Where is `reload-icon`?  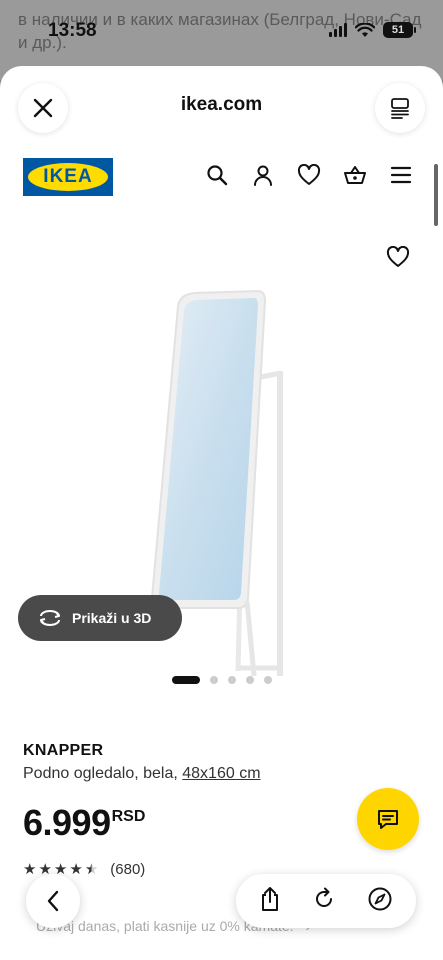
reload-icon is located at coordinates (323, 897).